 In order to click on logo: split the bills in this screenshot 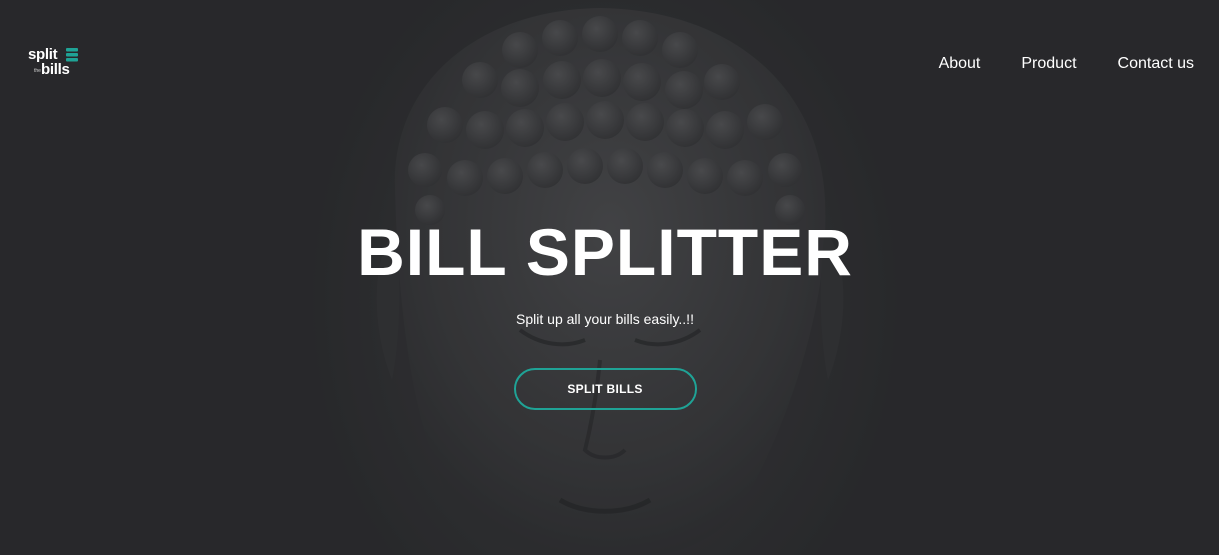, I will do `click(58, 64)`.